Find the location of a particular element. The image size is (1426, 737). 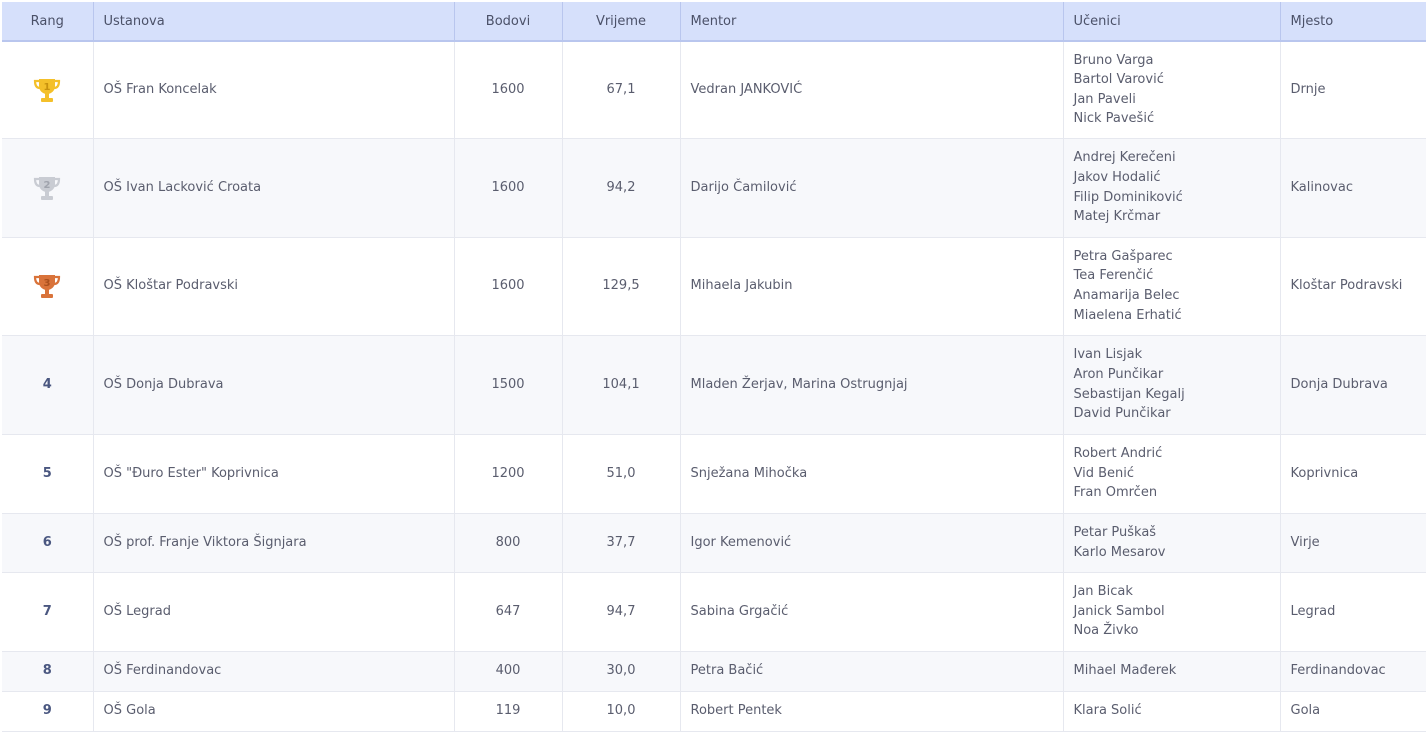

time-cell: 94,2 is located at coordinates (621, 188).